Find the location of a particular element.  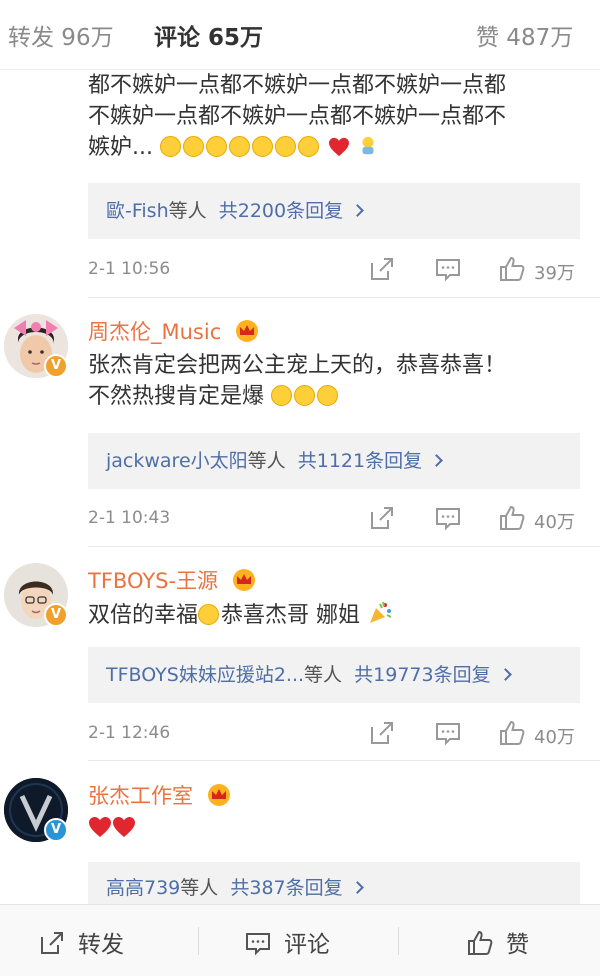

repost-label: 转发 is located at coordinates (101, 945).